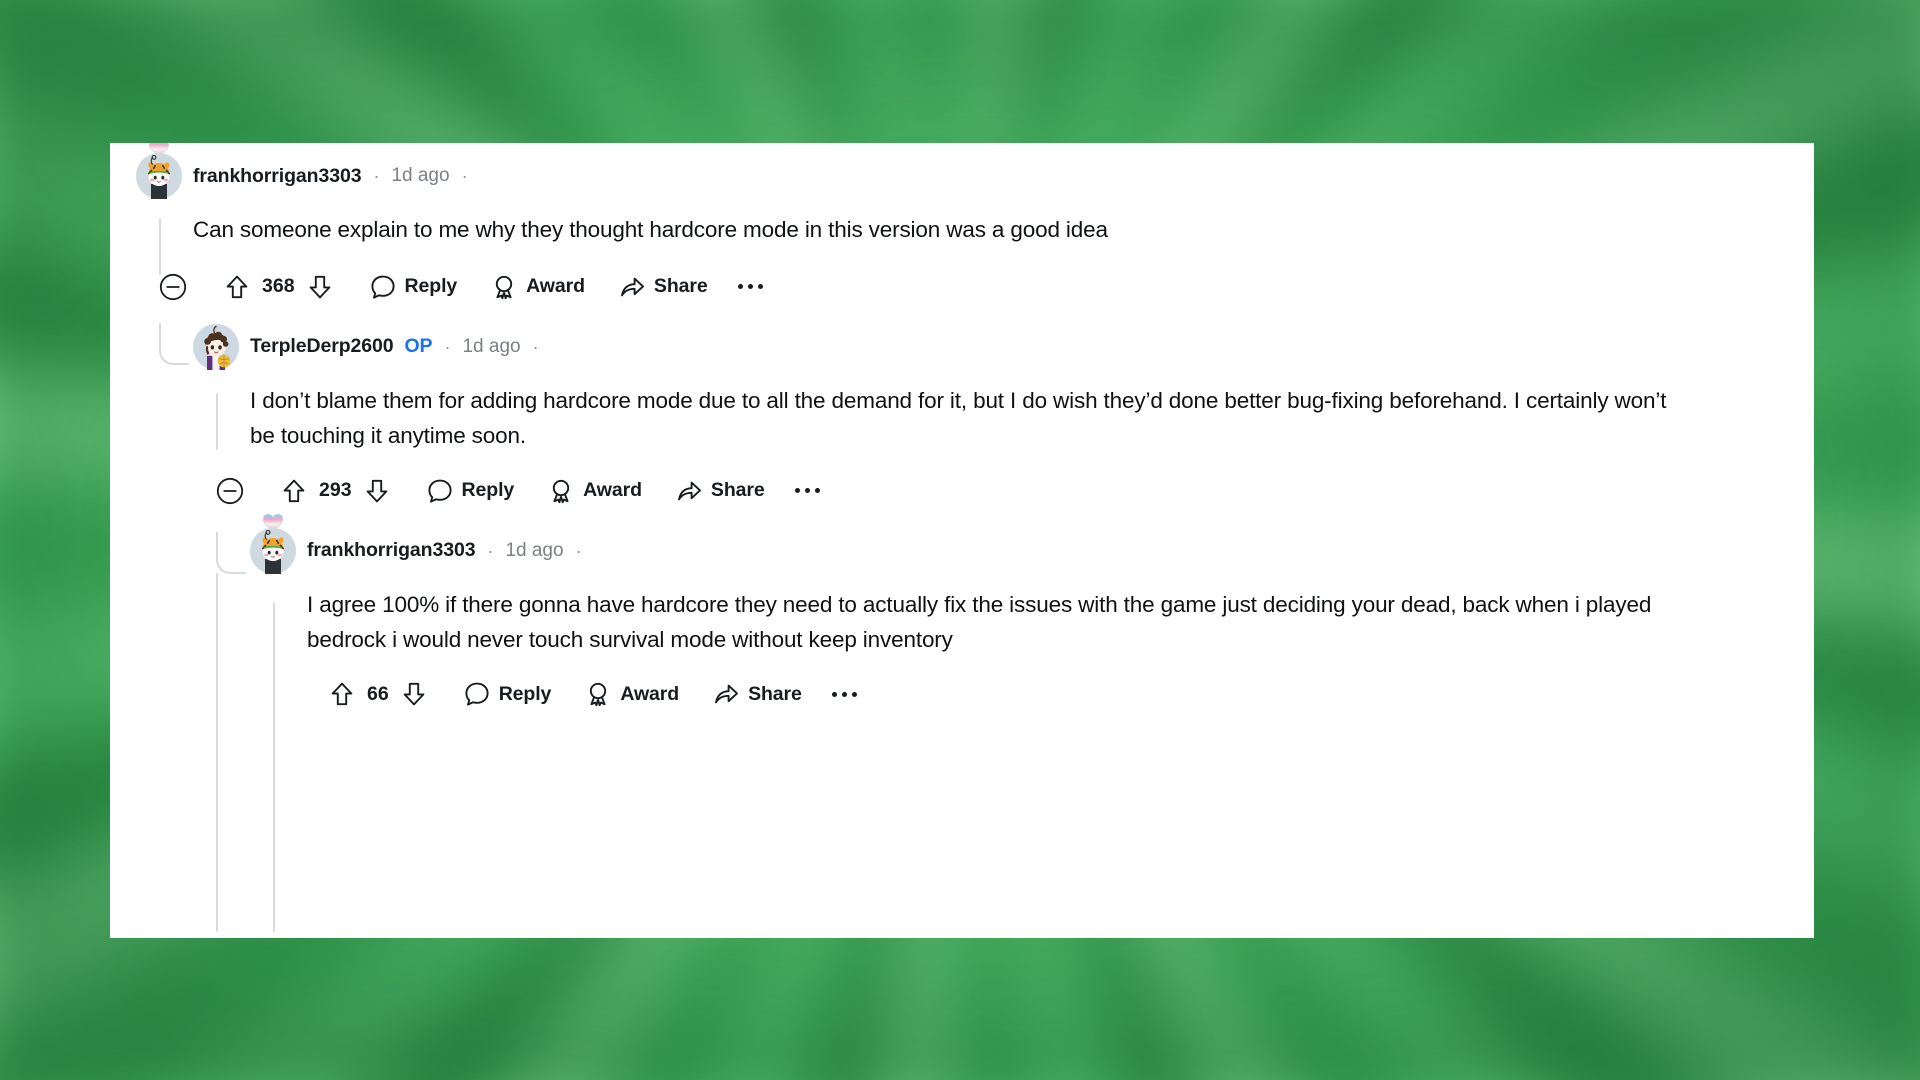  I want to click on comment-header: TerpleDerp2600 OP · 1d ago ·, so click(1003, 346).